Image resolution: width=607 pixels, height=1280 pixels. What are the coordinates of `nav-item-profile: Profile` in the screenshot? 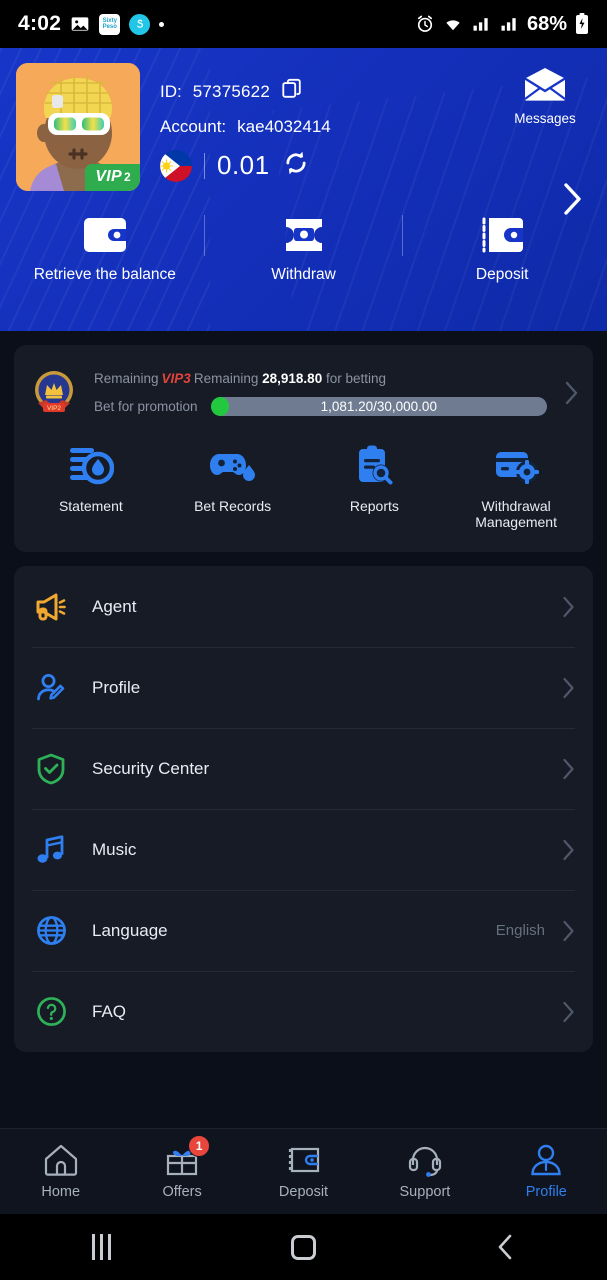 It's located at (546, 1169).